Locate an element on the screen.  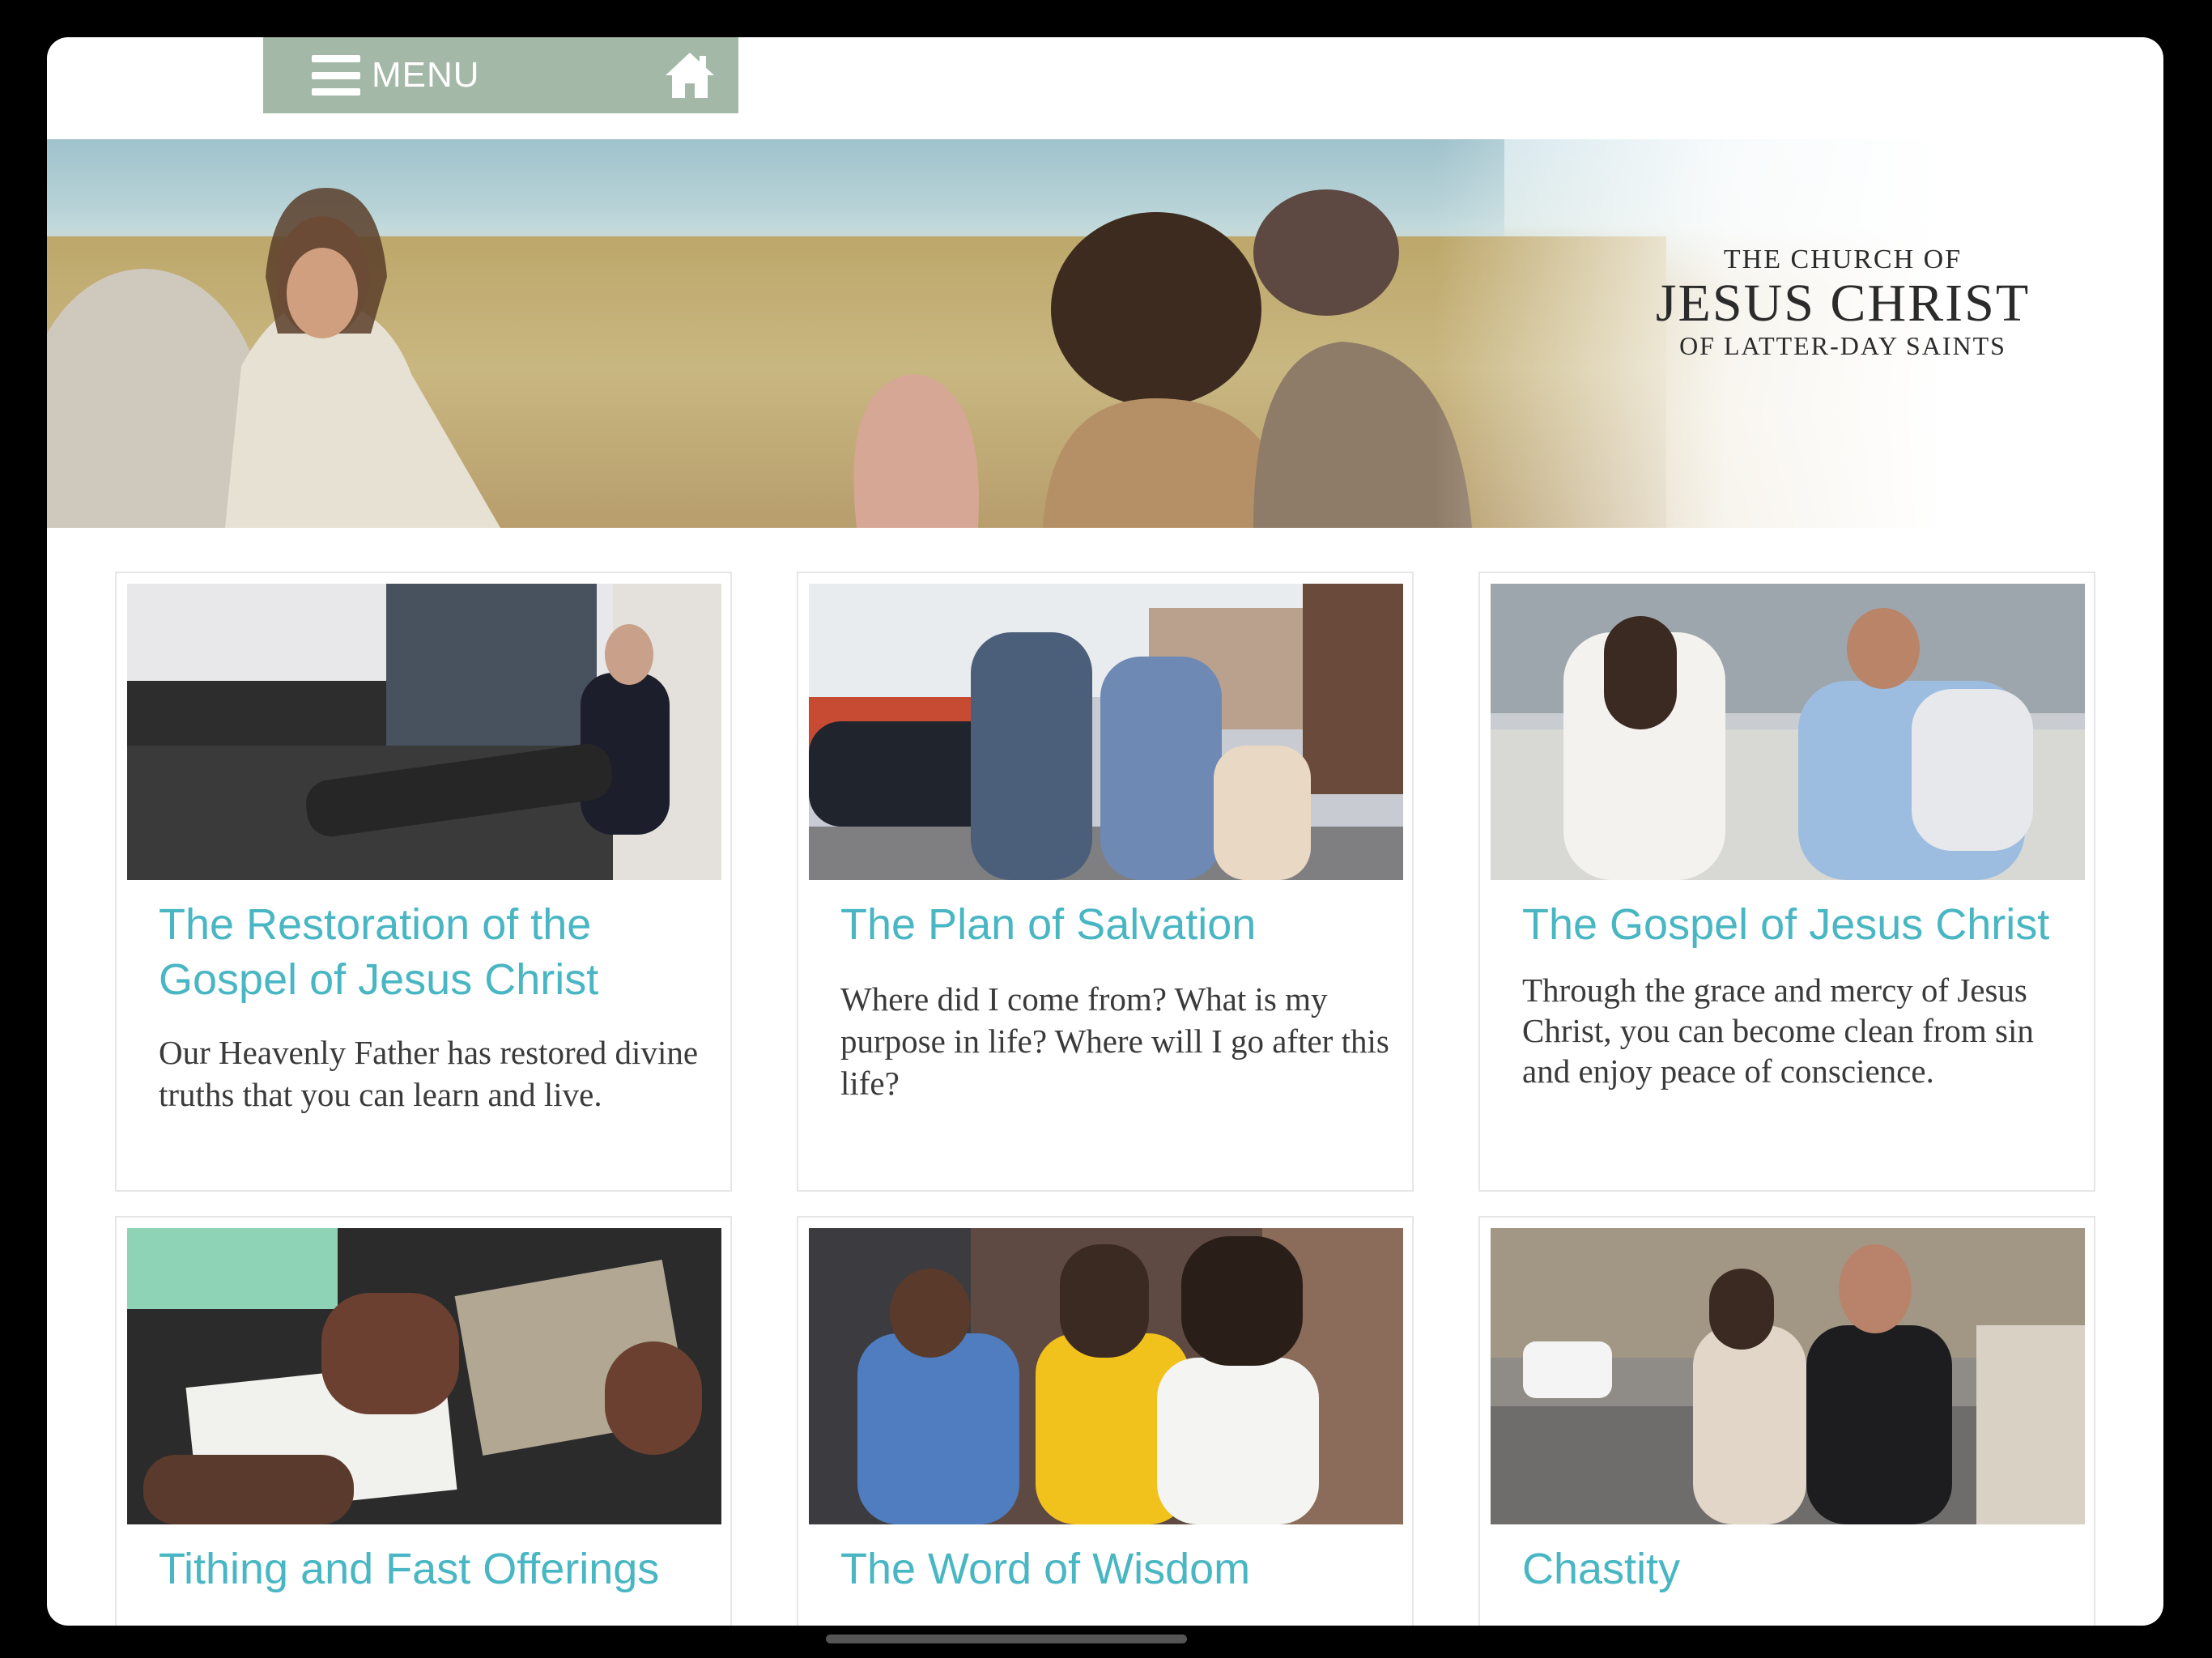
topic-card-tithing: Tithing and Fast Offerings is located at coordinates (424, 1421).